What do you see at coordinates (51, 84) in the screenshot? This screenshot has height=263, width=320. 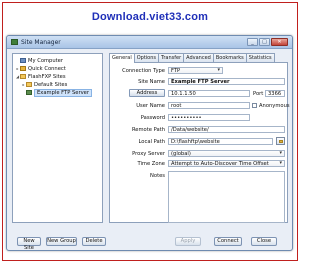 I see `tree-item-label: Default Sites` at bounding box center [51, 84].